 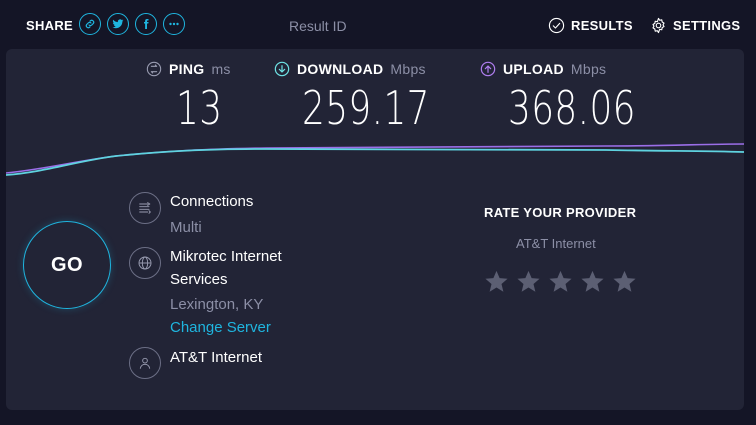 I want to click on ping-unit: ms, so click(x=221, y=69).